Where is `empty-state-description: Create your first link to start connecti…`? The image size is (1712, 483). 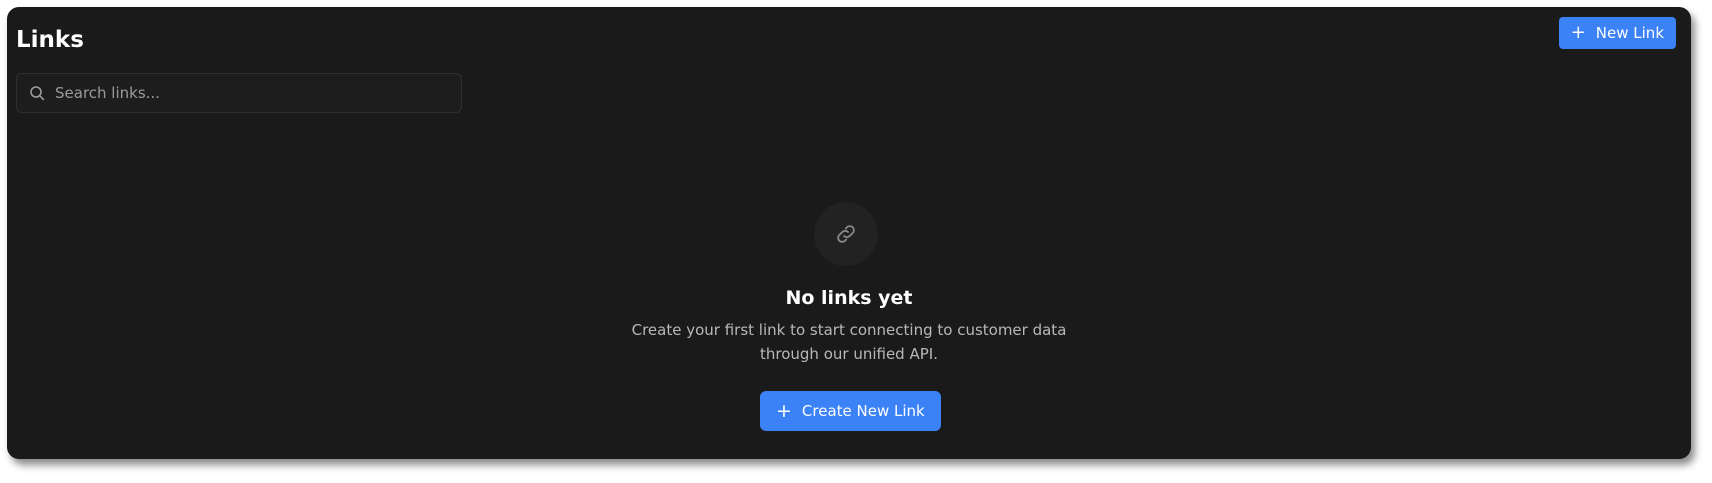
empty-state-description: Create your first link to start connecti… is located at coordinates (849, 342).